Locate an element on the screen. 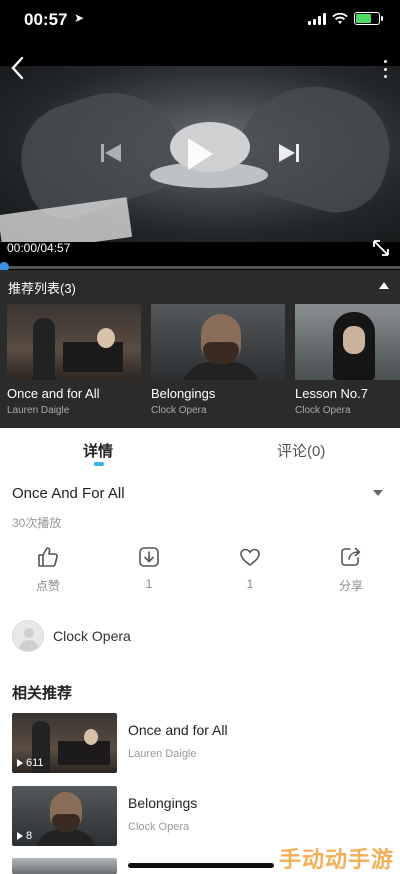 The height and width of the screenshot is (874, 400). tab-comments: 评论(0) is located at coordinates (301, 450).